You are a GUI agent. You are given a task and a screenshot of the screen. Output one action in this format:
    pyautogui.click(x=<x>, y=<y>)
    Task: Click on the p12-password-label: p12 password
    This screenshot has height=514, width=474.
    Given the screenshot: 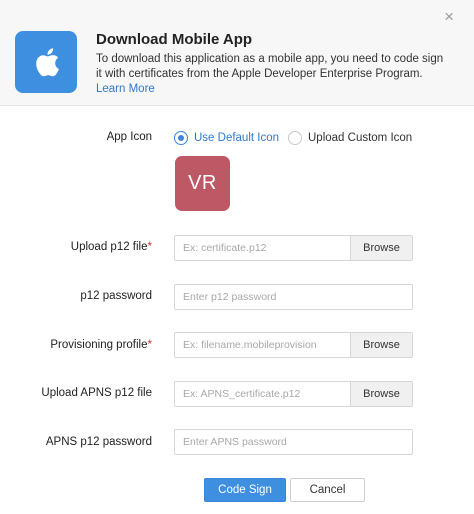 What is the action you would take?
    pyautogui.click(x=116, y=296)
    